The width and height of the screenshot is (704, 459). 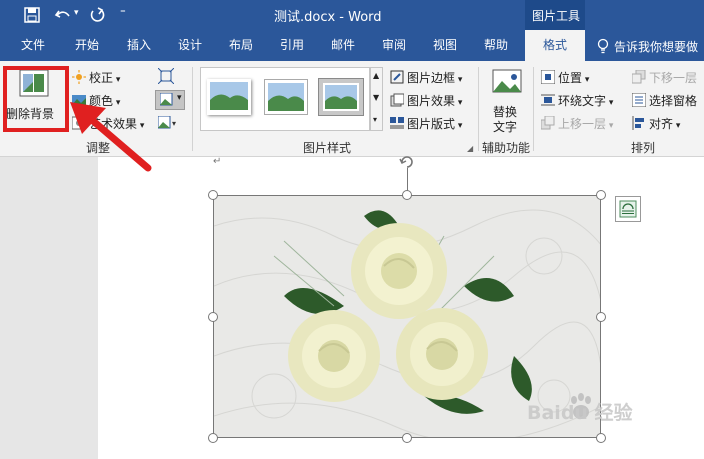 What do you see at coordinates (431, 101) in the screenshot?
I see `picture-effects-label: 图片效果` at bounding box center [431, 101].